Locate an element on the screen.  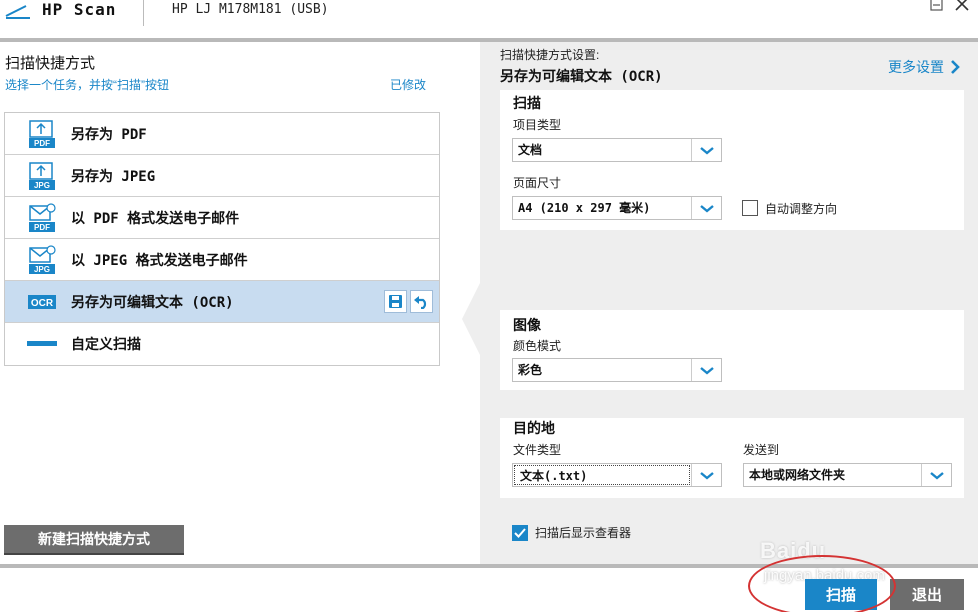
color-mode-value: 彩色 is located at coordinates (530, 370).